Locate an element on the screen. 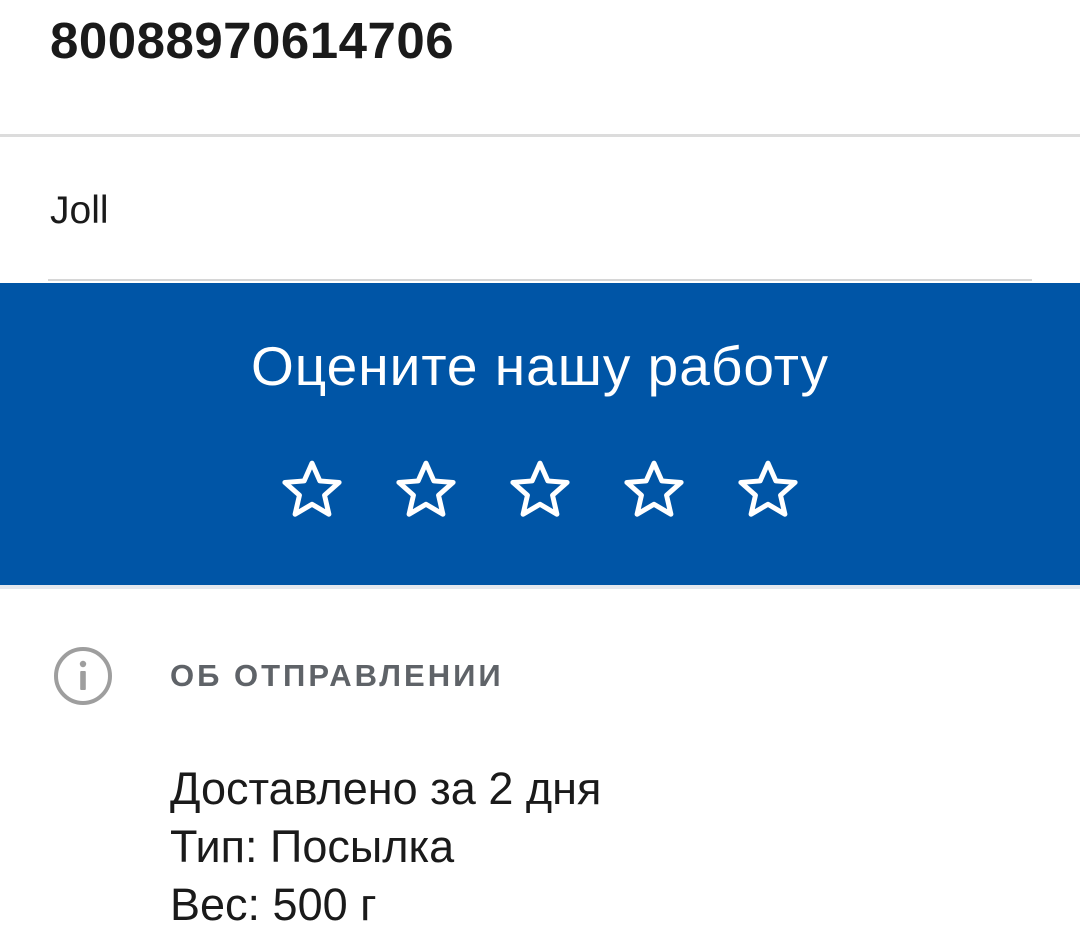  shipment-section-title: ОБ ОТПРАВЛЕНИИ is located at coordinates (337, 675).